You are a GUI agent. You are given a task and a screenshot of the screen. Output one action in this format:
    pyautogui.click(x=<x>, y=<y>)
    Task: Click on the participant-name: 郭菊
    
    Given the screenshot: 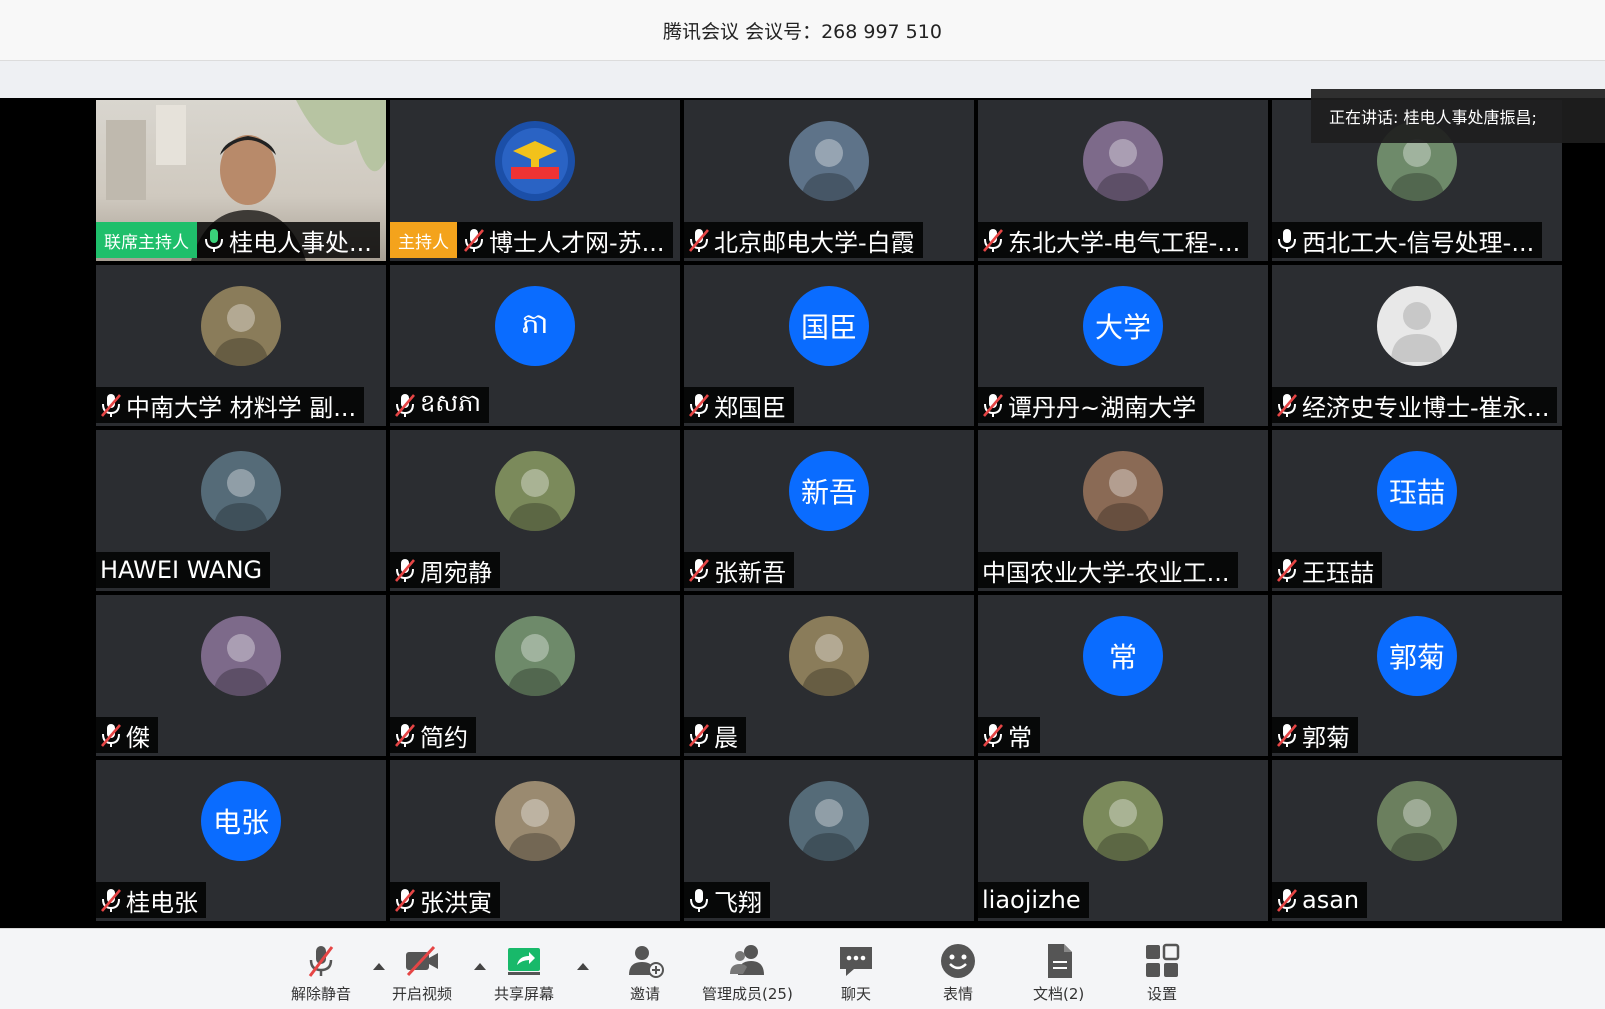 What is the action you would take?
    pyautogui.click(x=1326, y=737)
    